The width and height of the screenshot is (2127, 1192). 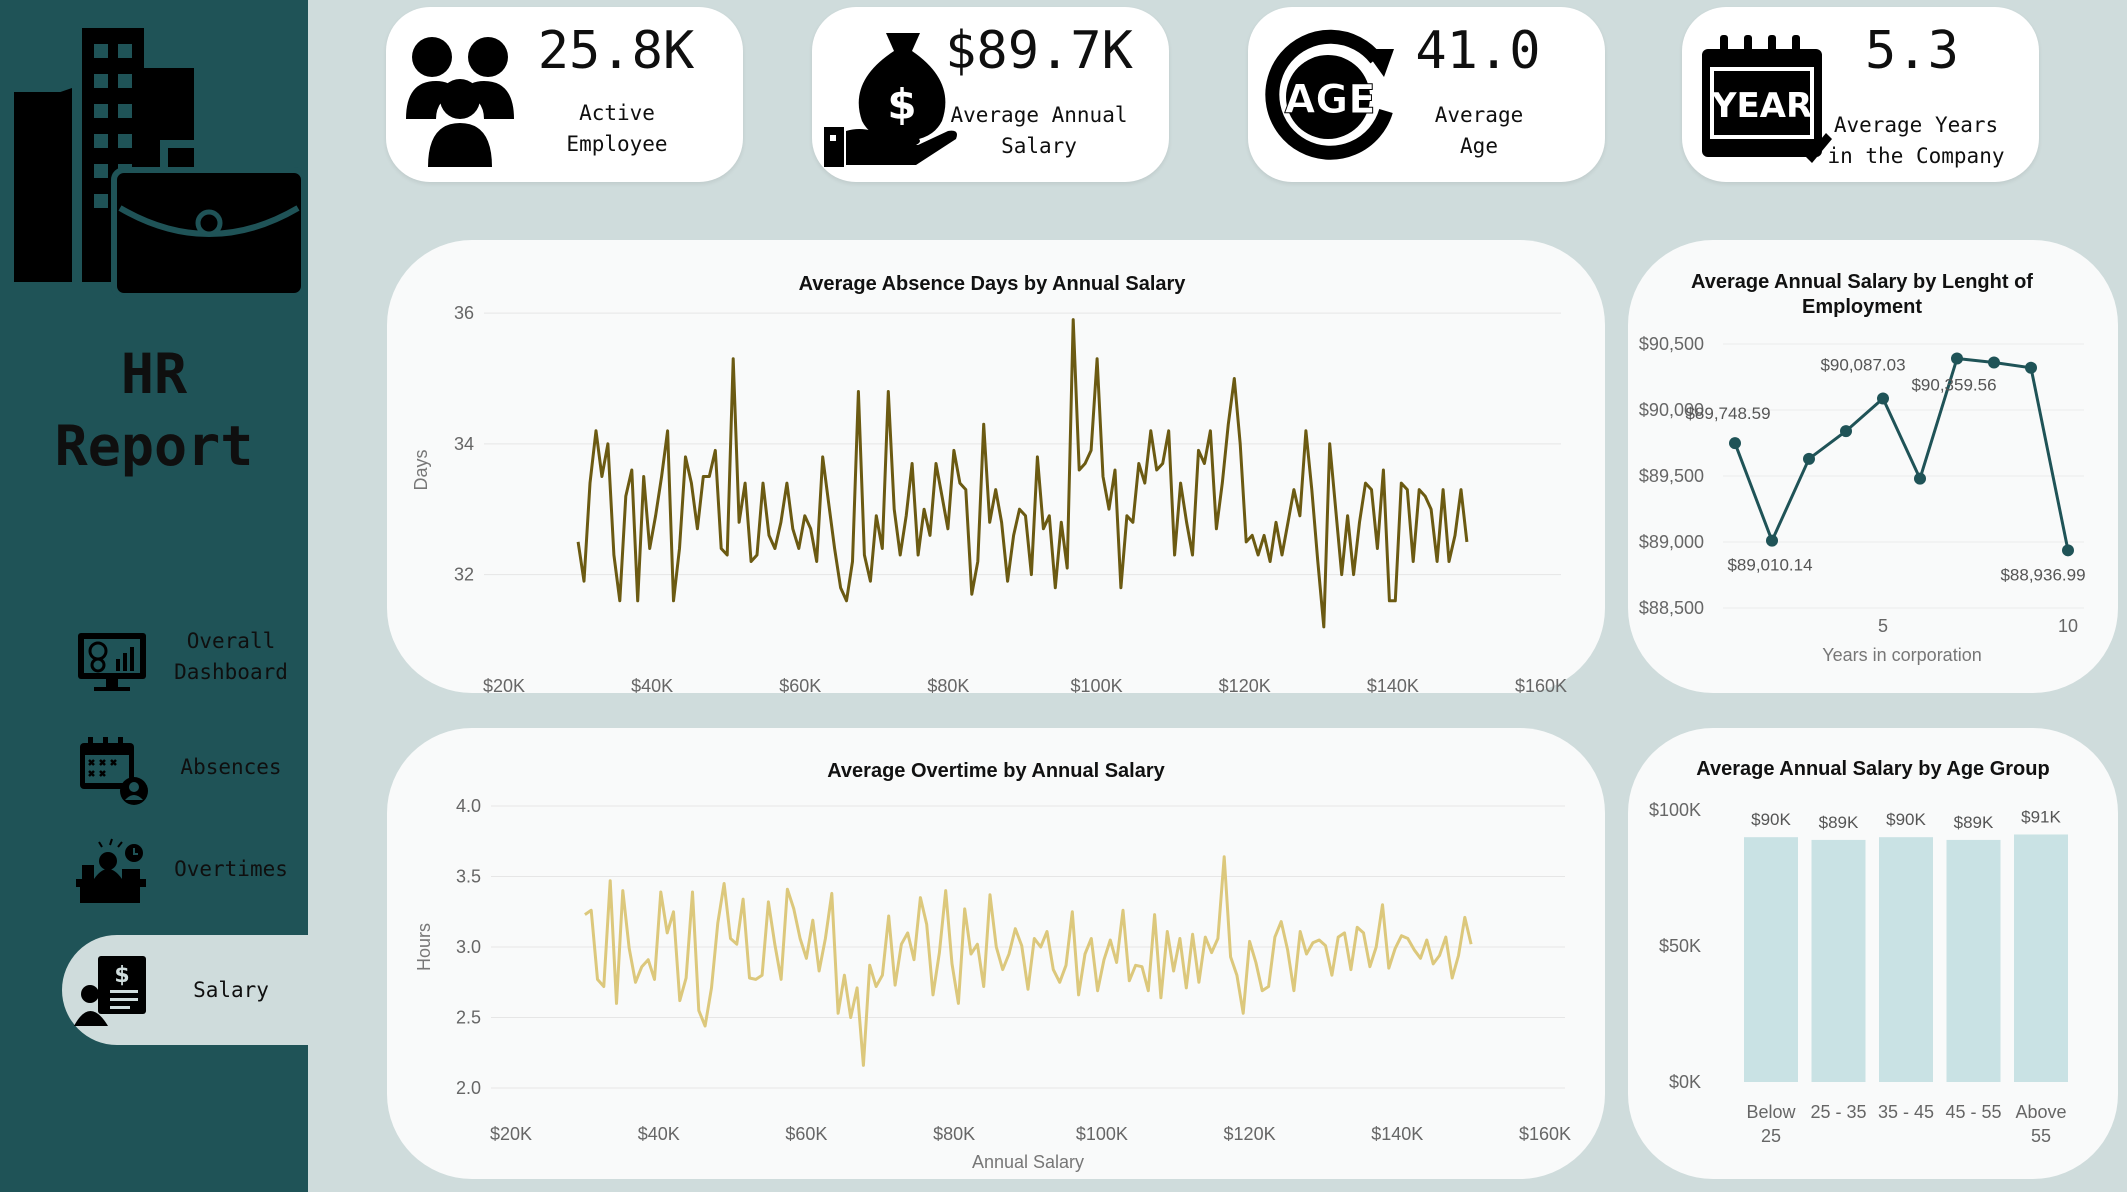 What do you see at coordinates (1479, 130) in the screenshot?
I see `kpi-label: Average Age` at bounding box center [1479, 130].